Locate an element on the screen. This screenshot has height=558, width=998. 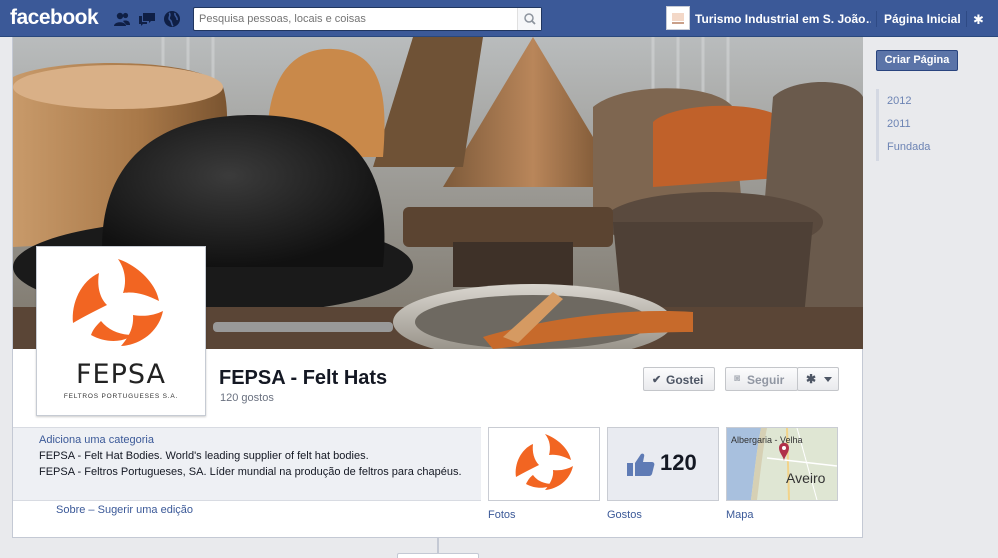
fepsa-subtitle: FELTROS PORTUGUESES S.A. is located at coordinates (121, 396).